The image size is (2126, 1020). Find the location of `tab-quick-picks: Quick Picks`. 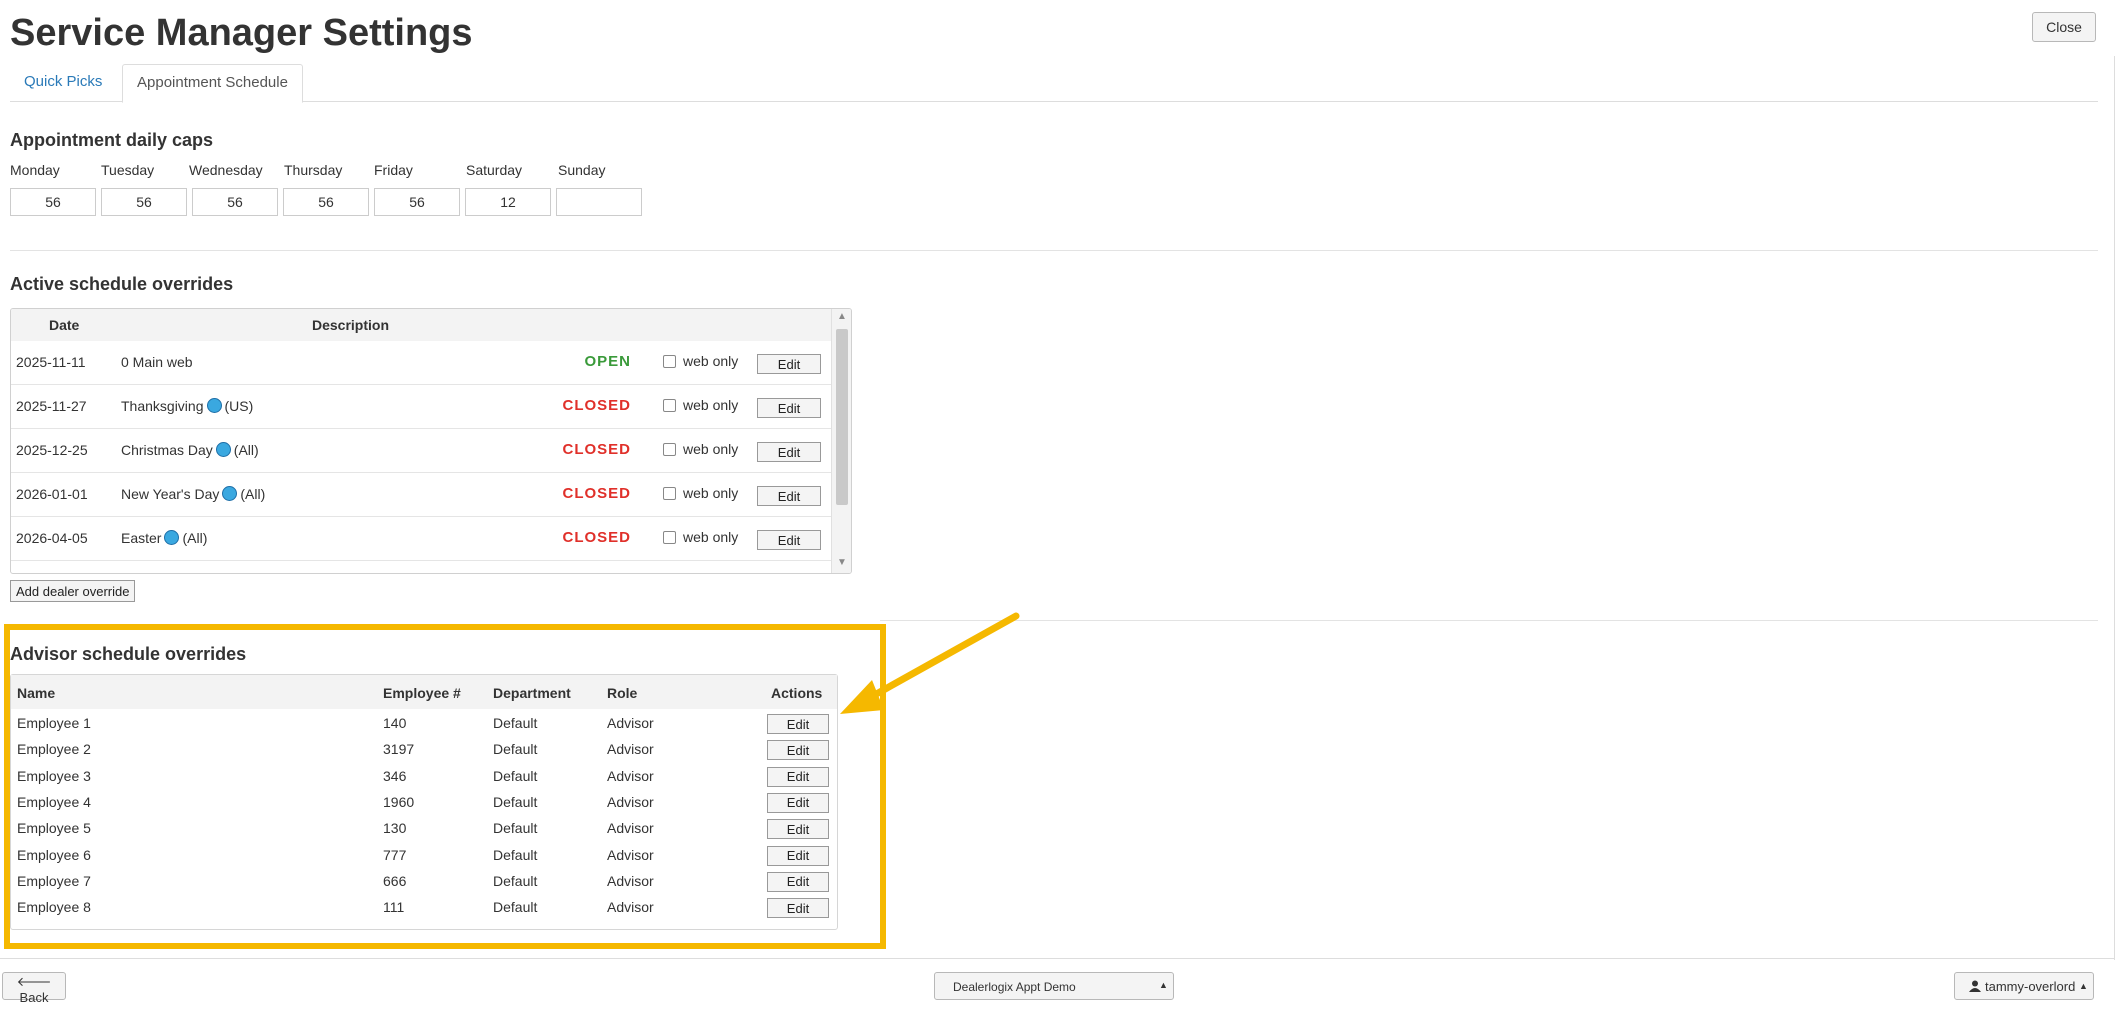

tab-quick-picks: Quick Picks is located at coordinates (63, 82).